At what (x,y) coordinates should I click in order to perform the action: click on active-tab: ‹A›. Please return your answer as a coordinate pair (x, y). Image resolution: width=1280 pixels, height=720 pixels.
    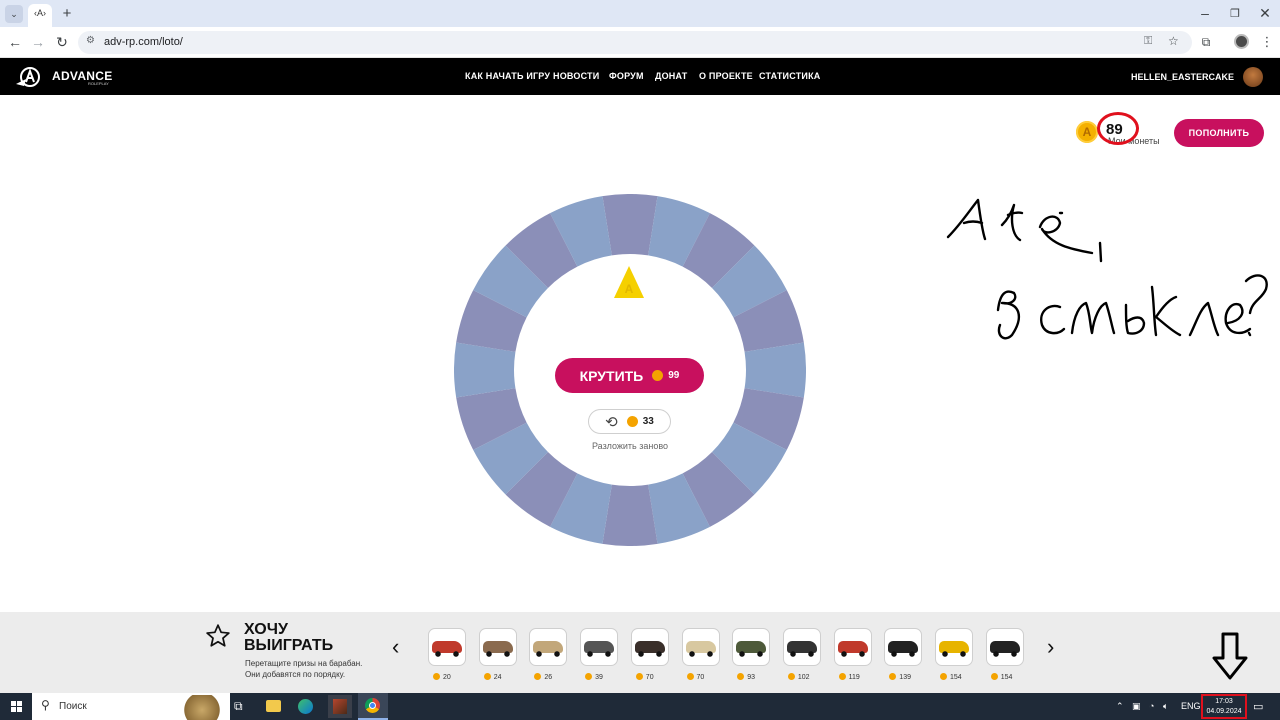
    Looking at the image, I should click on (40, 15).